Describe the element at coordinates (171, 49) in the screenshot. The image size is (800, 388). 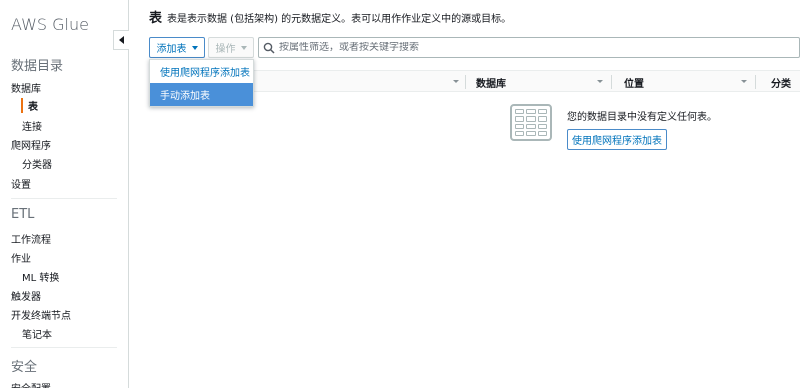
I see `add-table-label: 添加表` at that location.